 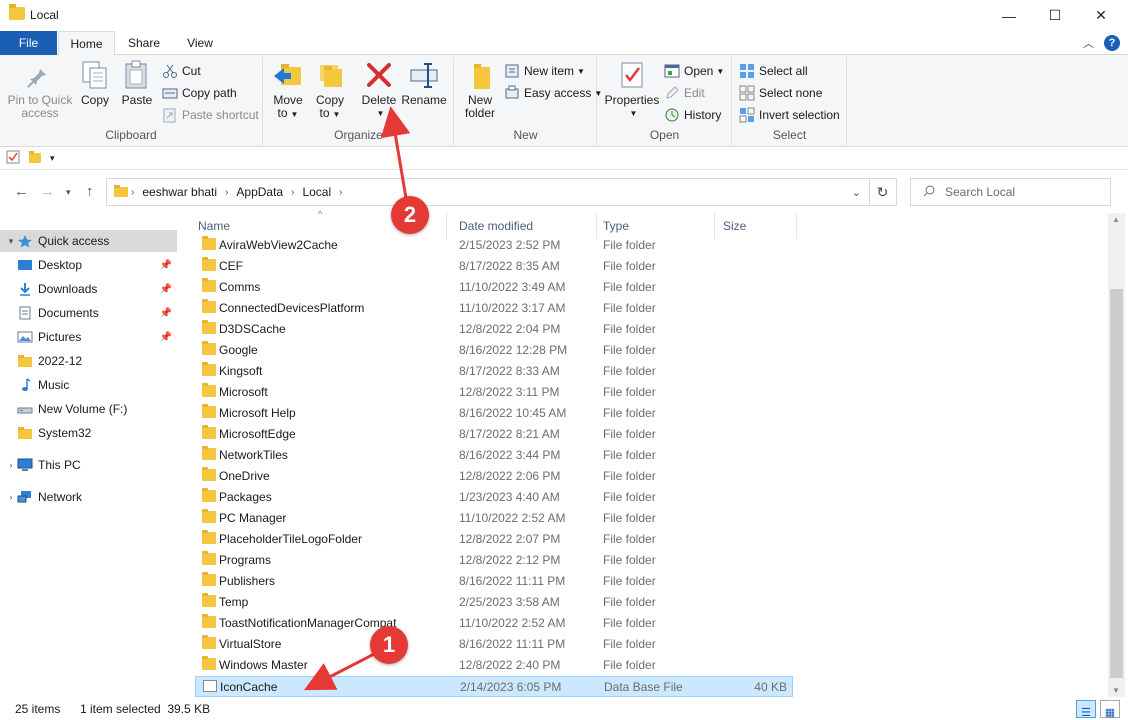 What do you see at coordinates (494, 455) in the screenshot?
I see `folder-row: NetworkTiles 8/16/2022 3:44 PM File folder` at bounding box center [494, 455].